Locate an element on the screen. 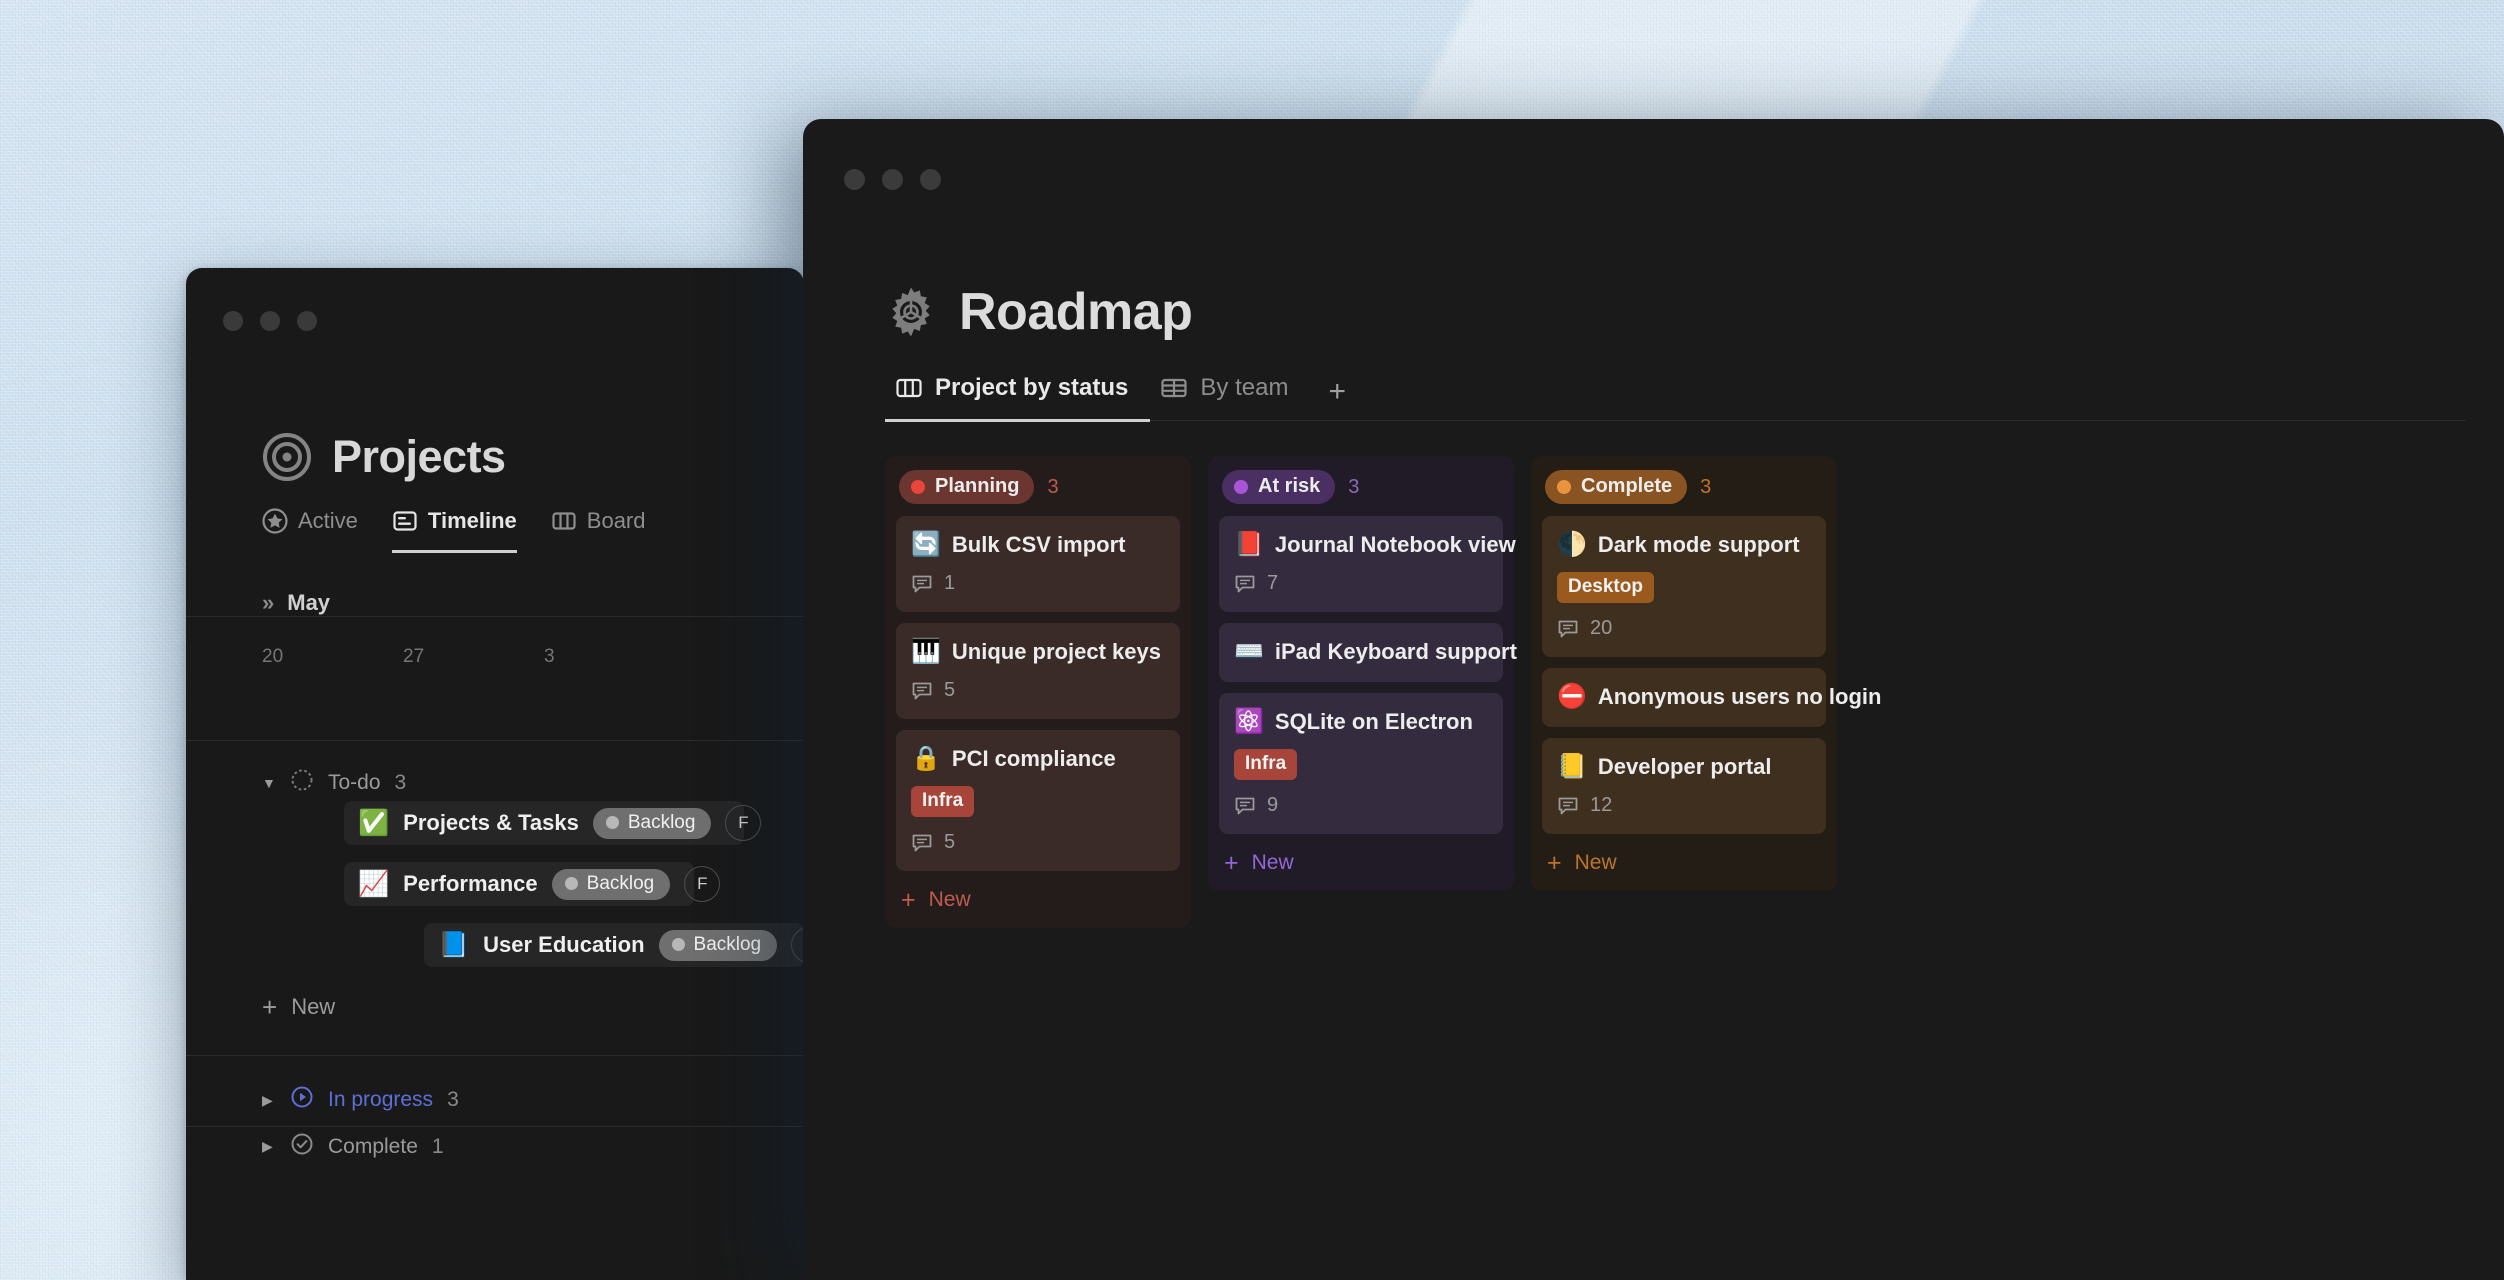  card-title: Developer portal is located at coordinates (1684, 766).